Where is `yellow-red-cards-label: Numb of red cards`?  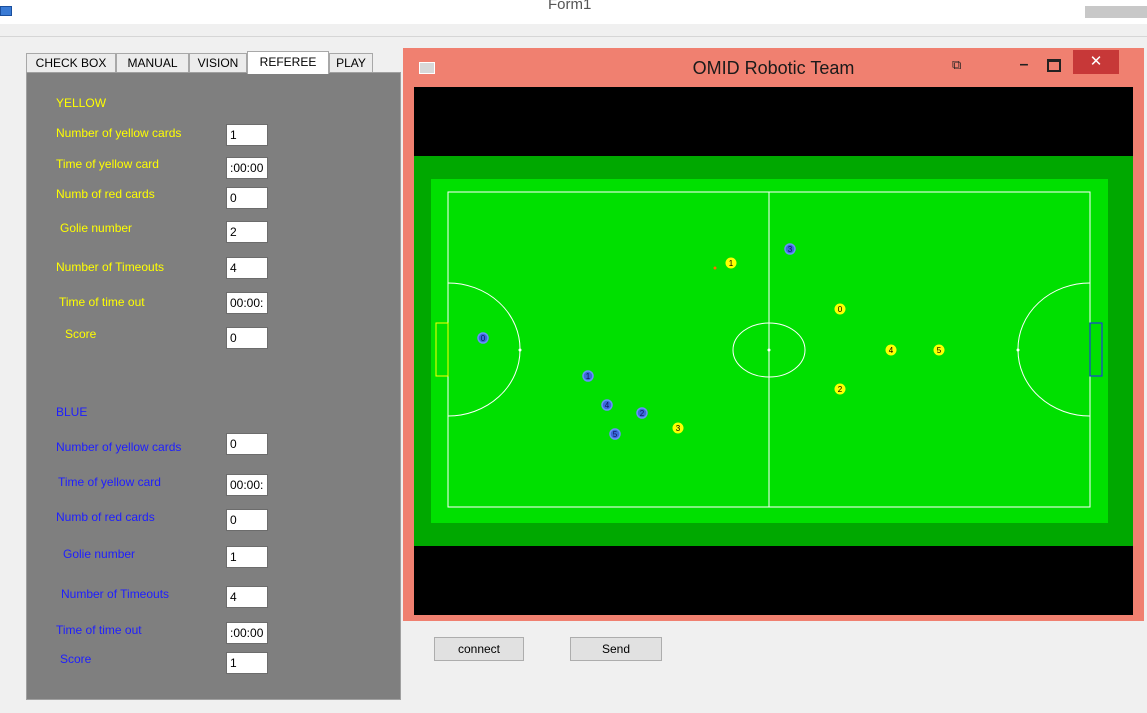
yellow-red-cards-label: Numb of red cards is located at coordinates (105, 194).